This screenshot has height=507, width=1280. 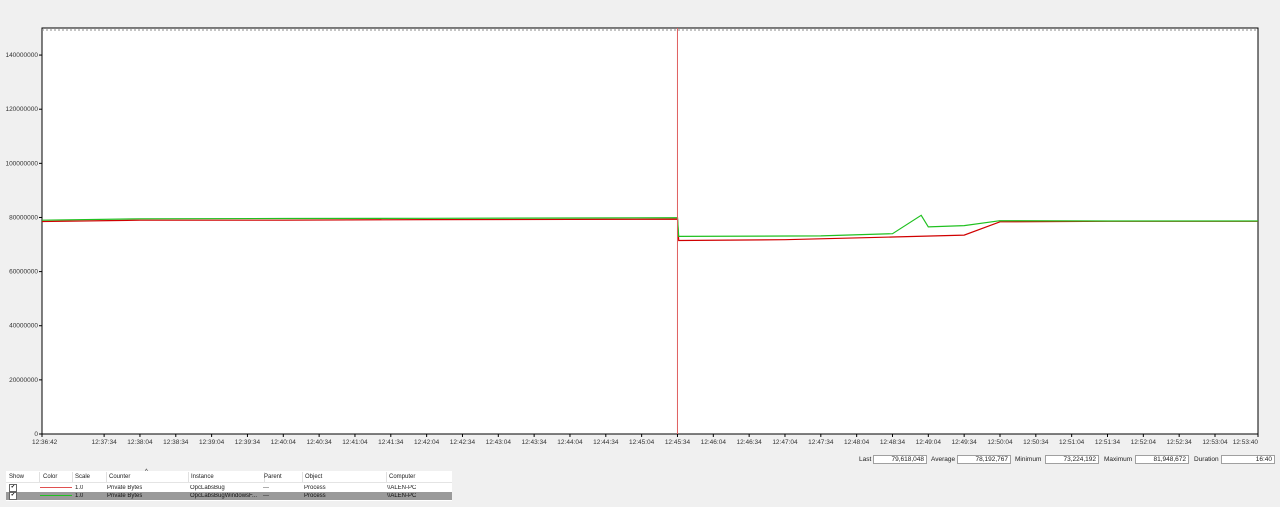 I want to click on x-tick-label: 12:41:04, so click(x=355, y=442).